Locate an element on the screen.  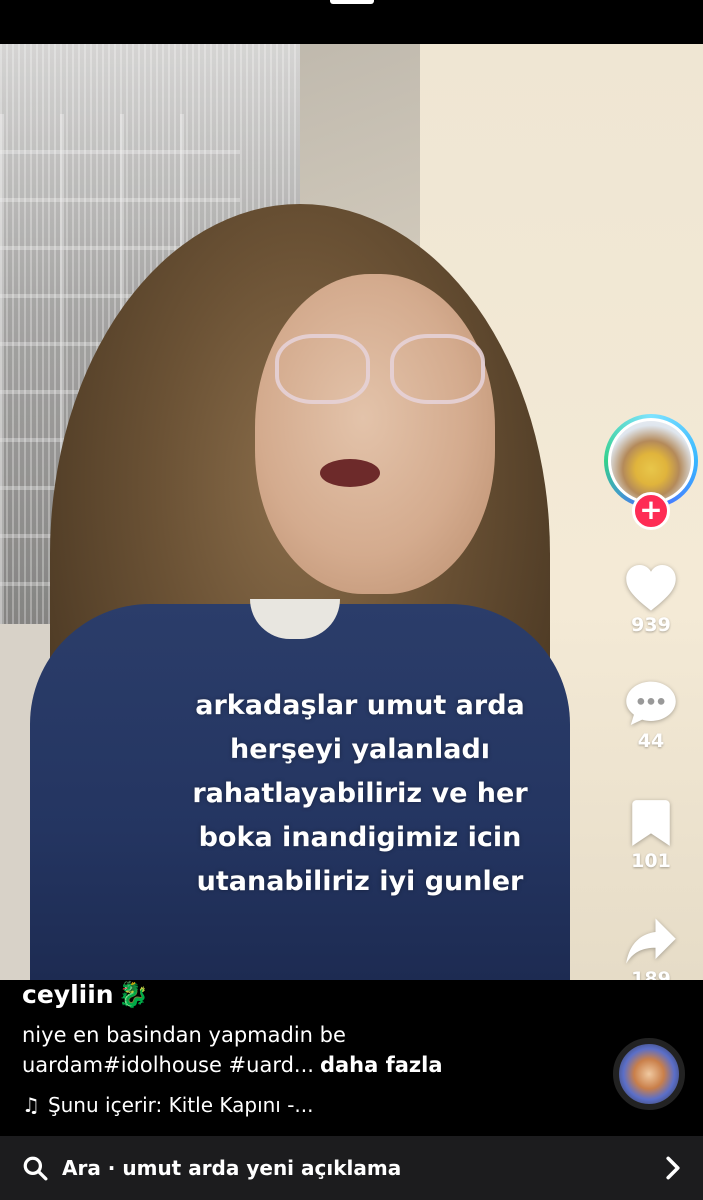
music-note-icon: ♫ is located at coordinates (31, 1105).